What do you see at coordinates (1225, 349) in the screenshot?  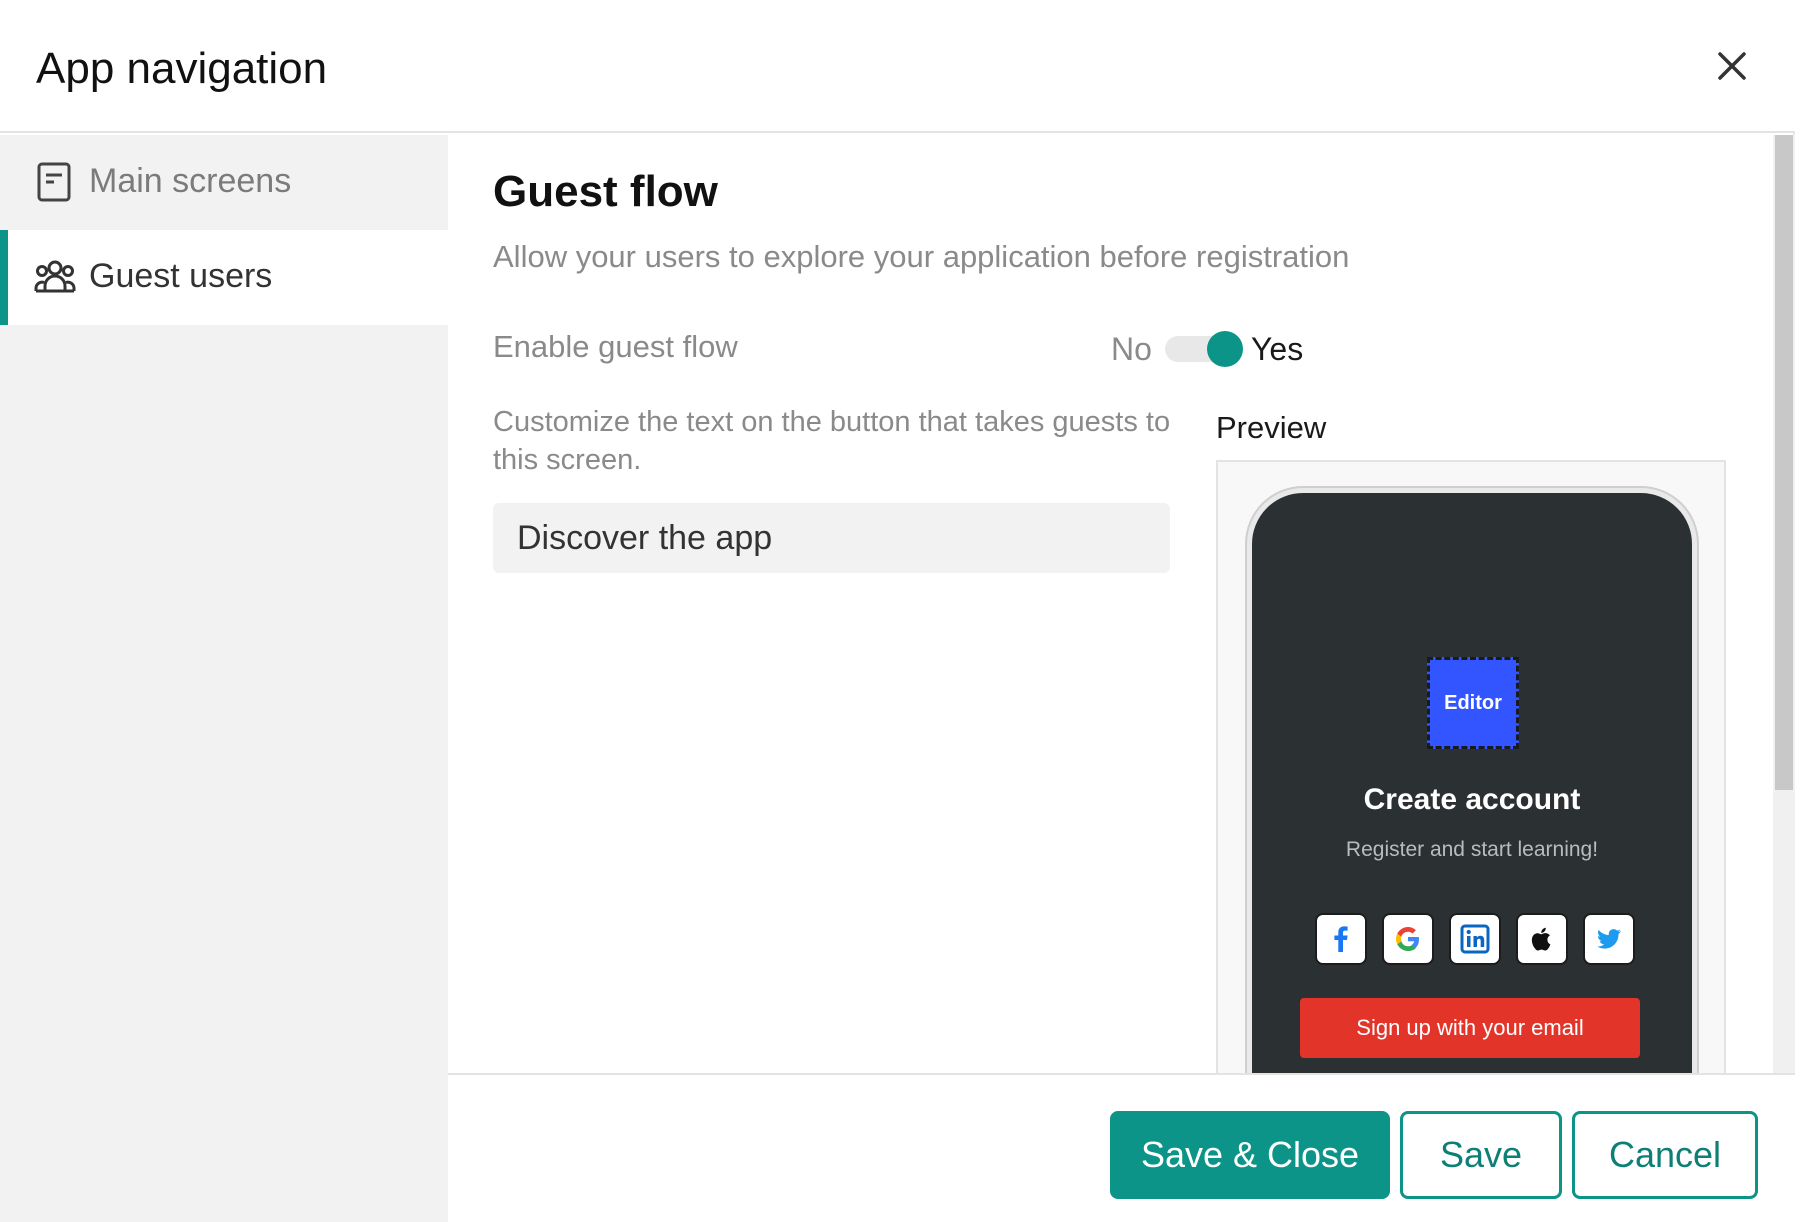 I see `toggle-knob` at bounding box center [1225, 349].